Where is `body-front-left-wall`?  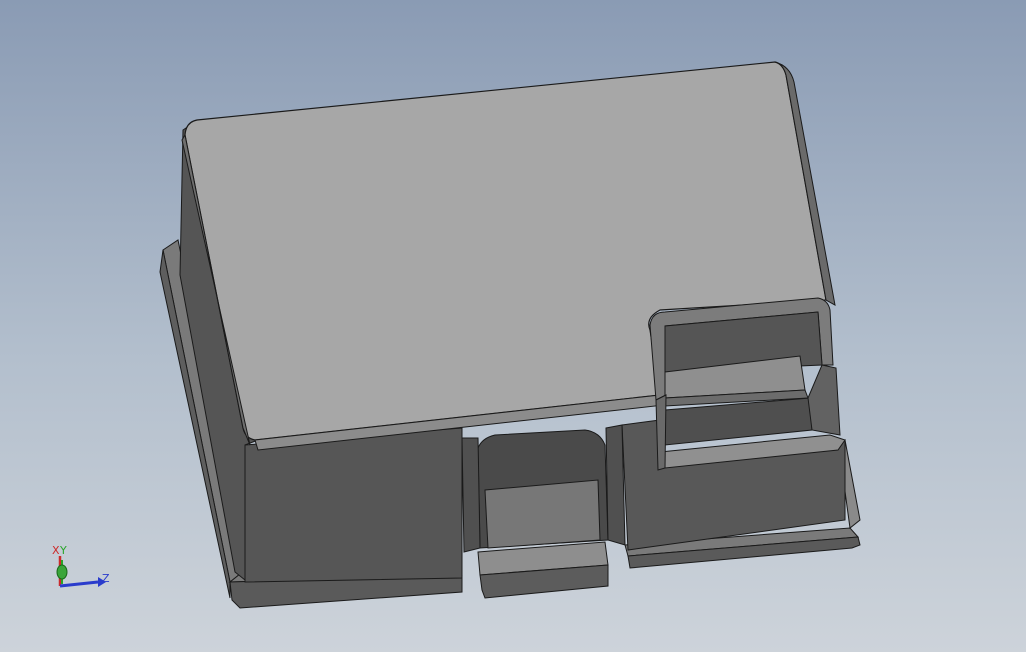
body-front-left-wall is located at coordinates (353, 505).